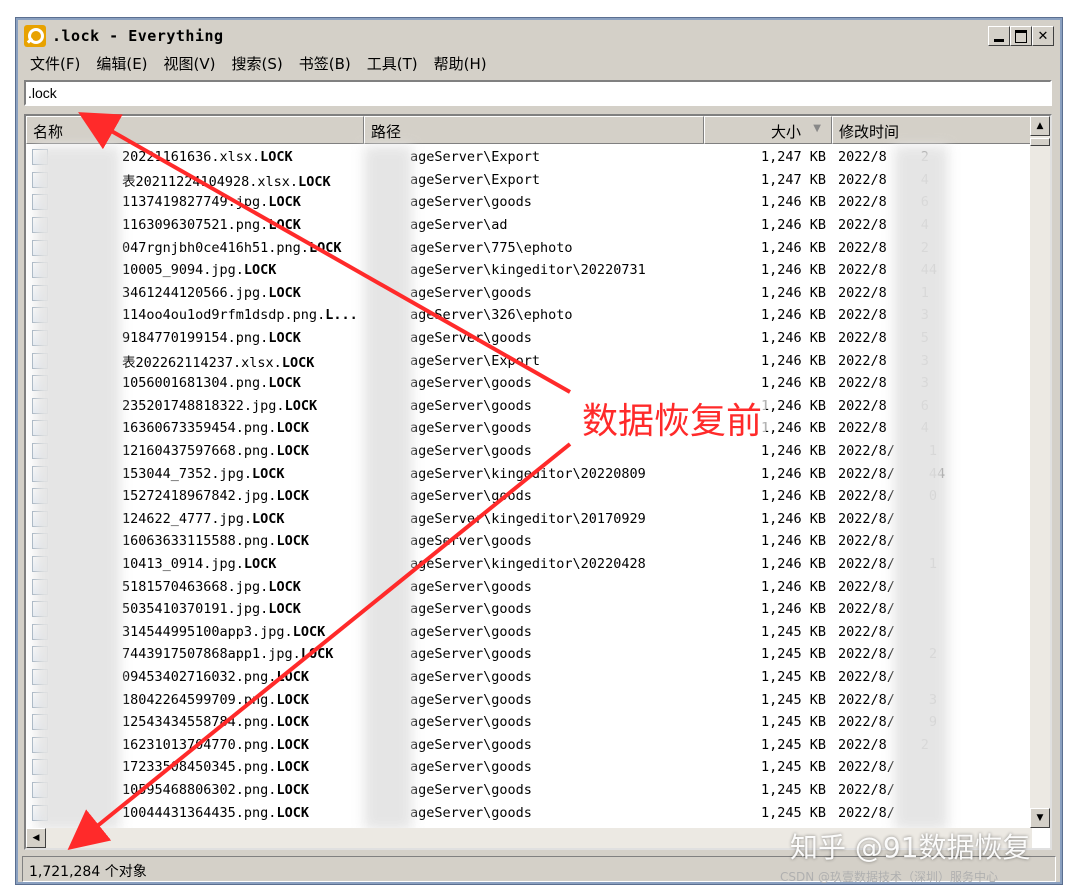 The image size is (1080, 893). Describe the element at coordinates (183, 563) in the screenshot. I see `file-name-base: 10413_0914.jpg.` at that location.